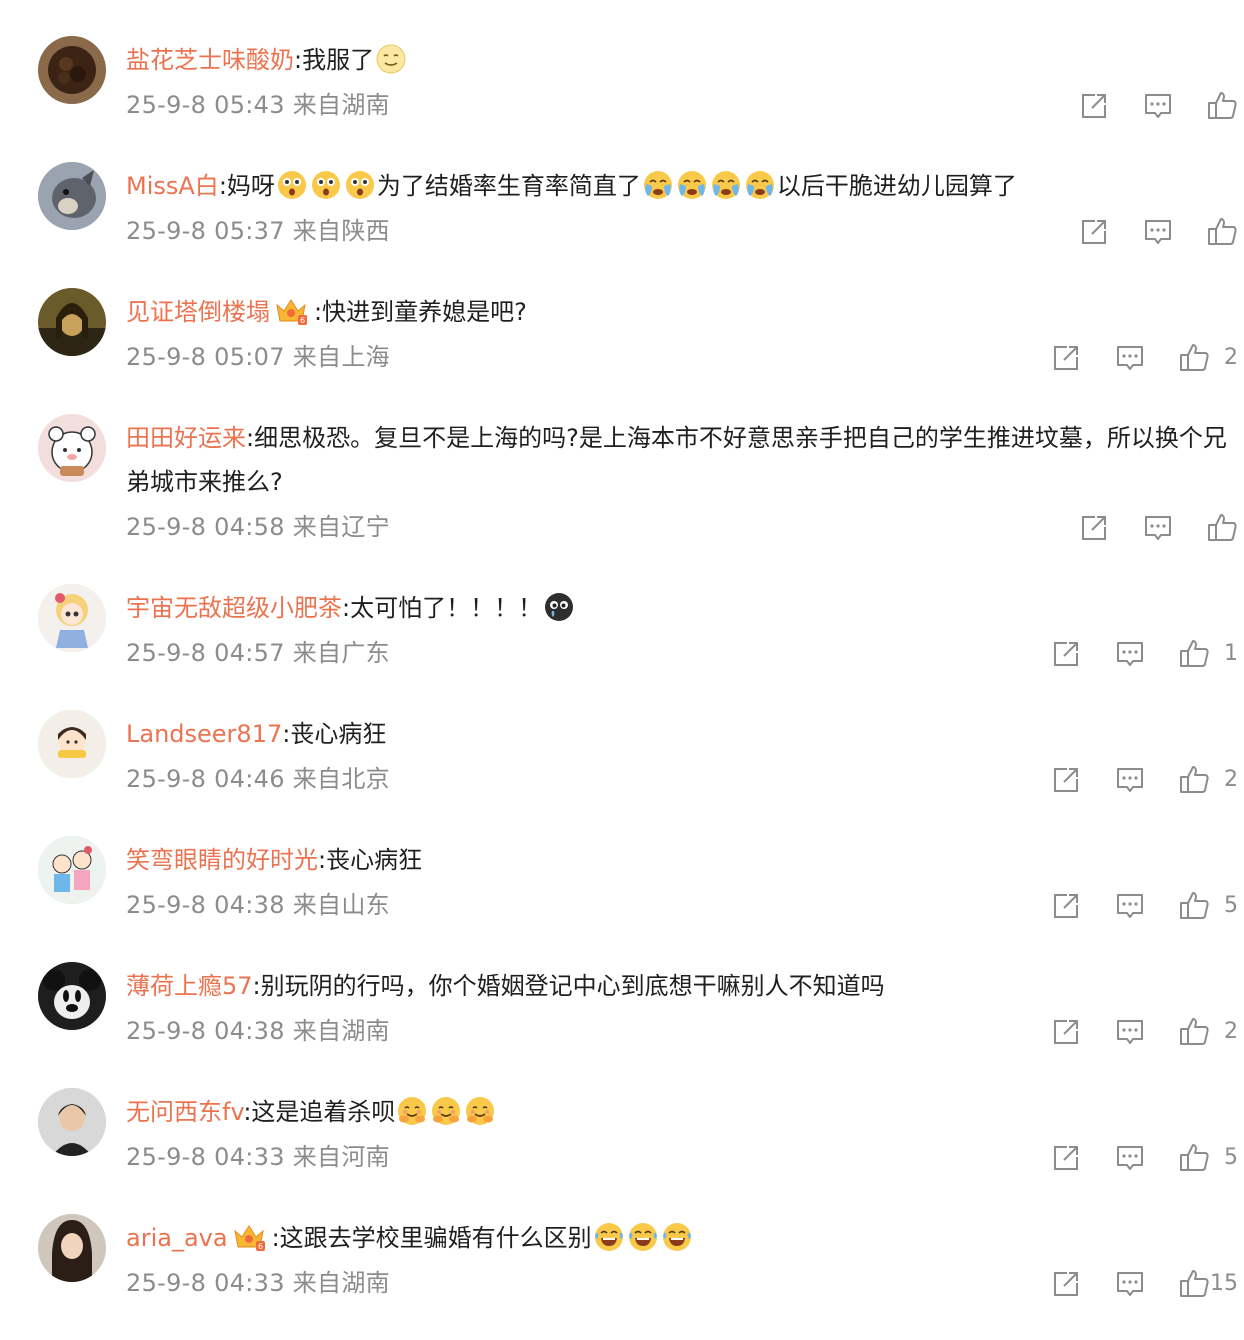 Image resolution: width=1244 pixels, height=1340 pixels. Describe the element at coordinates (184, 1112) in the screenshot. I see `username-link: 无问西东fv` at that location.